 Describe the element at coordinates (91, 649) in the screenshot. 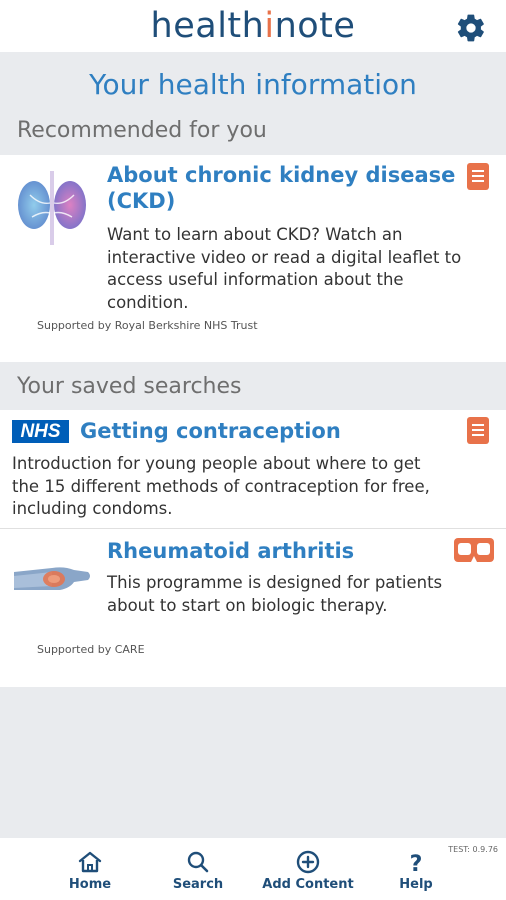

I see `supported-by-label: Supported by CARE` at that location.